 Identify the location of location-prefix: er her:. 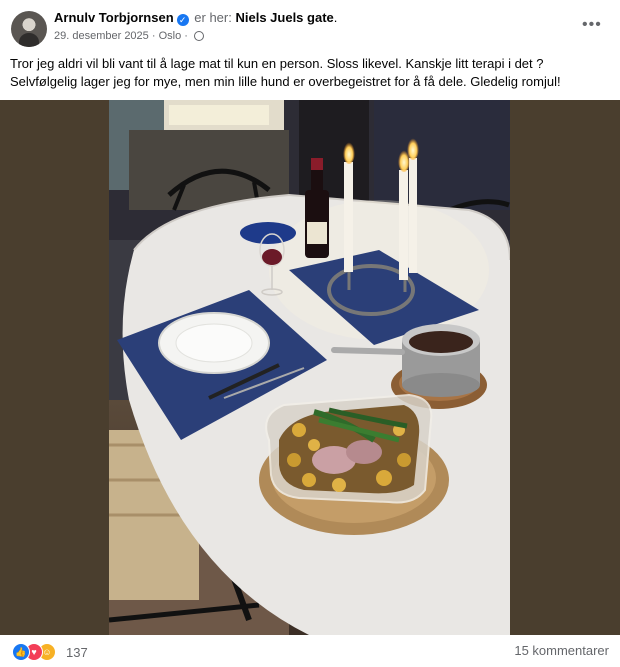
(213, 17).